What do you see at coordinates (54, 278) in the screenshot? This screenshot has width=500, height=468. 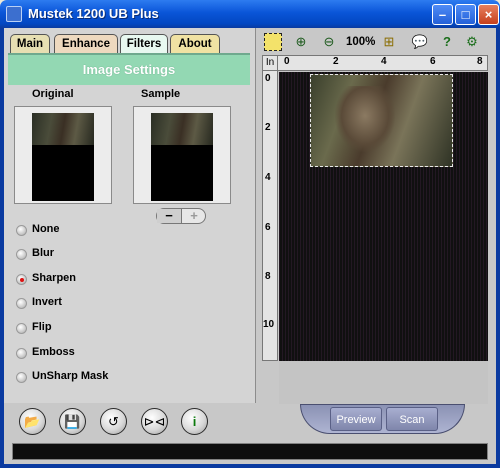 I see `filter-label: Sharpen` at bounding box center [54, 278].